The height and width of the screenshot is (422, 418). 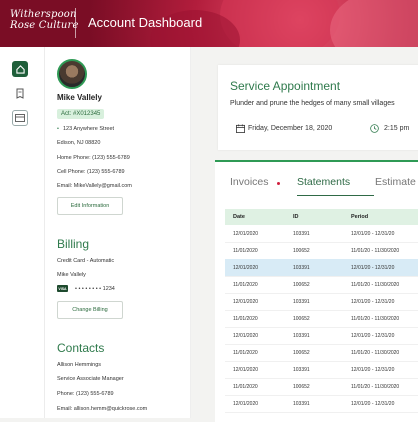 What do you see at coordinates (240, 128) in the screenshot?
I see `calendar-icon` at bounding box center [240, 128].